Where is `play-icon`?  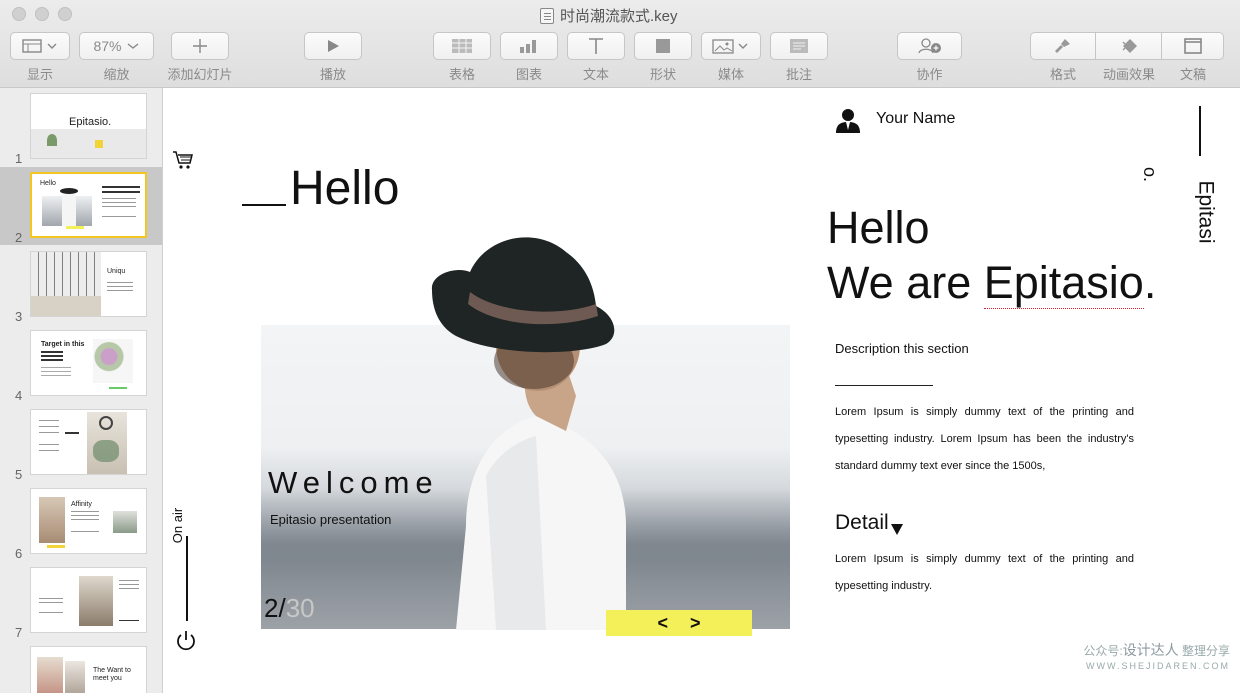
play-icon is located at coordinates (333, 46).